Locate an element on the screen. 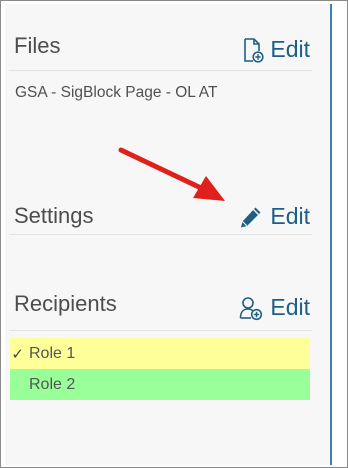 This screenshot has width=348, height=468. files-section-title: Files is located at coordinates (37, 45).